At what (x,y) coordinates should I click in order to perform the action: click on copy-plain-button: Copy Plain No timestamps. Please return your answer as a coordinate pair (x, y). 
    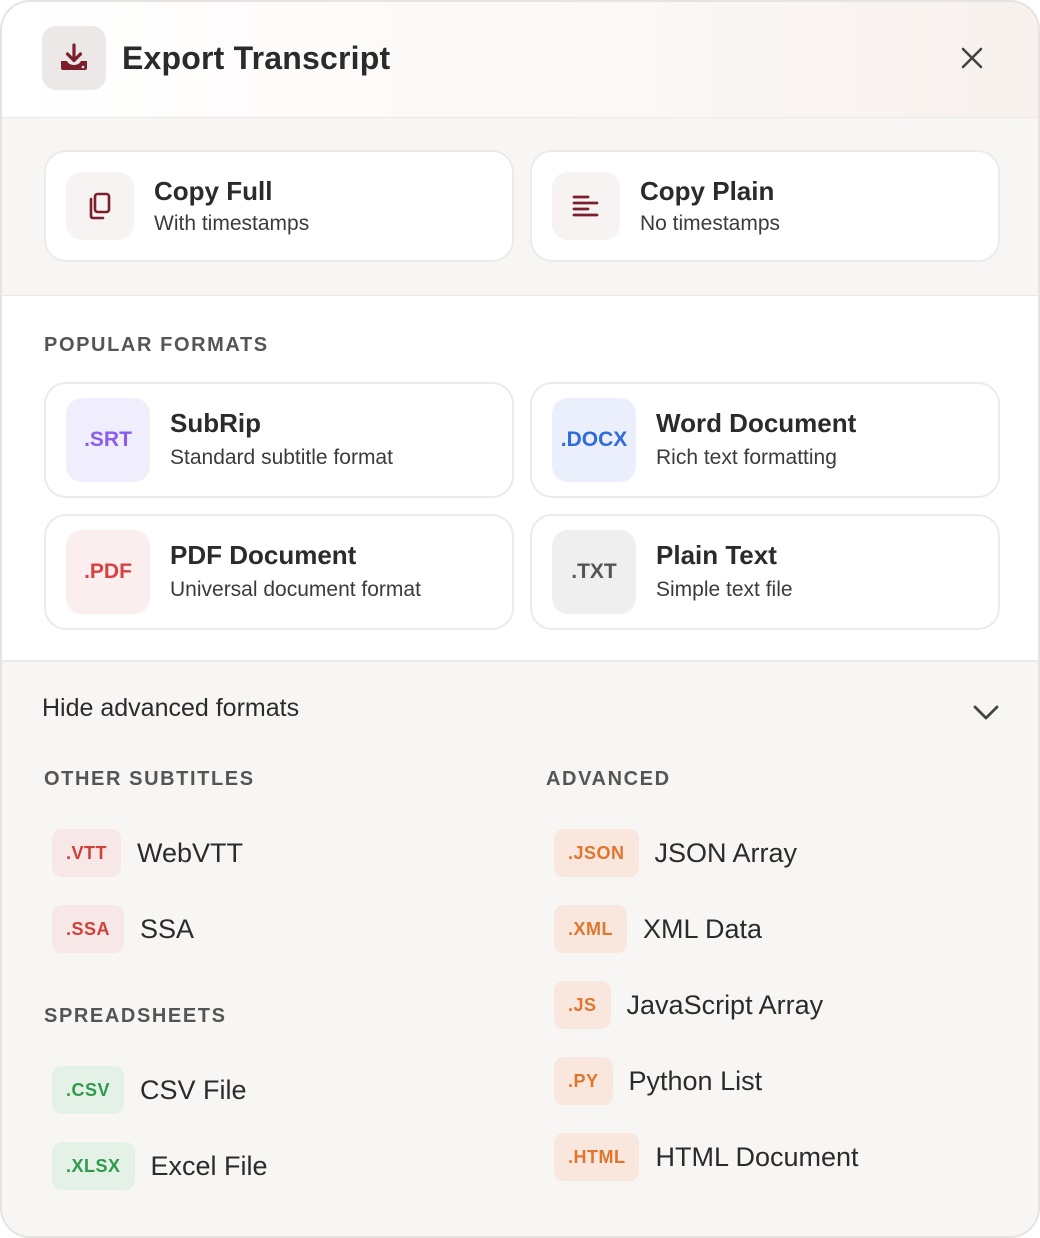
    Looking at the image, I should click on (765, 206).